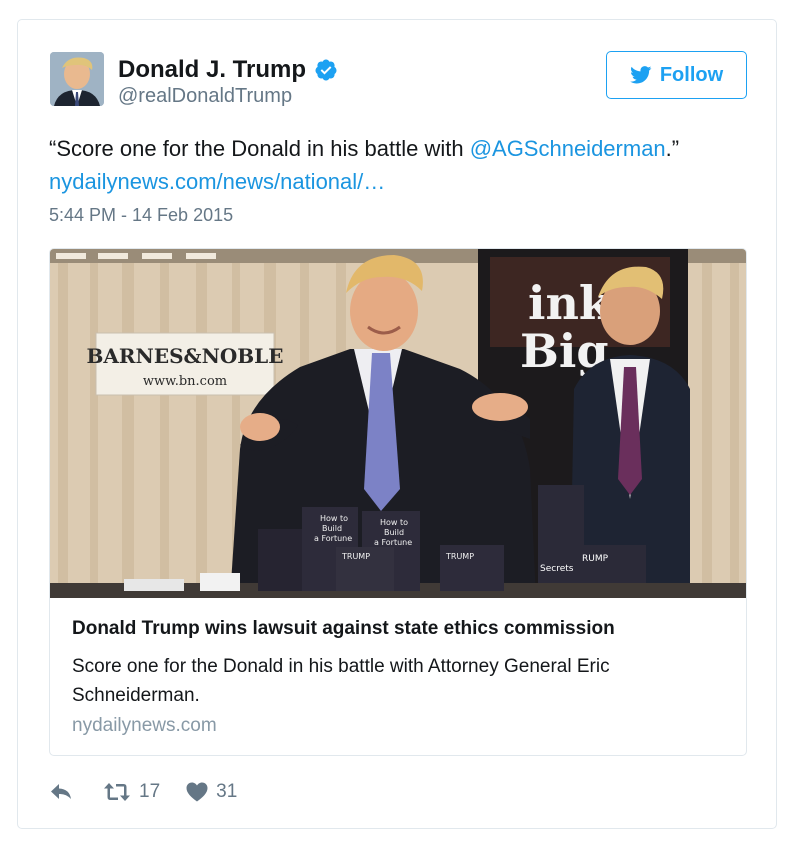 This screenshot has height=848, width=799. I want to click on heart-icon, so click(197, 792).